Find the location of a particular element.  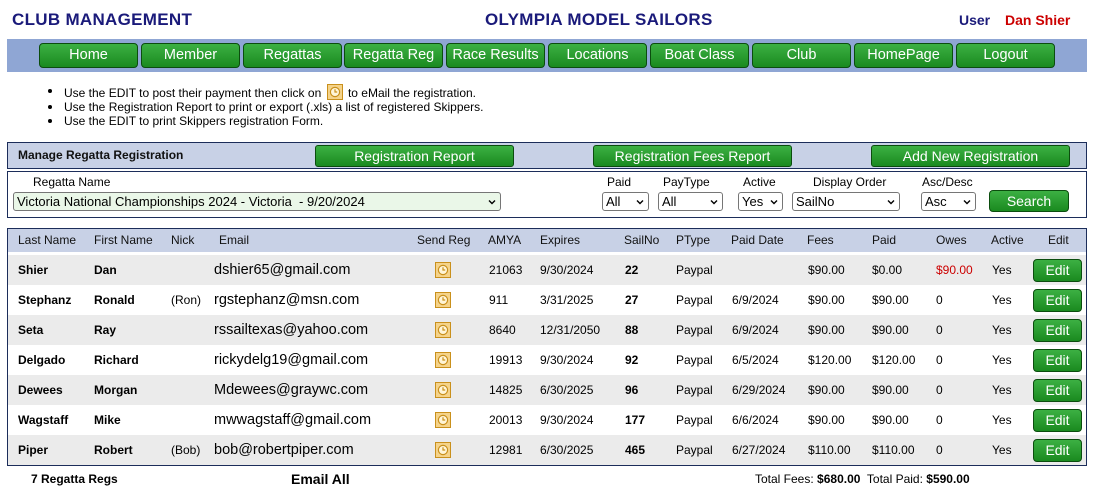

cell-amya: 8640 is located at coordinates (502, 330).